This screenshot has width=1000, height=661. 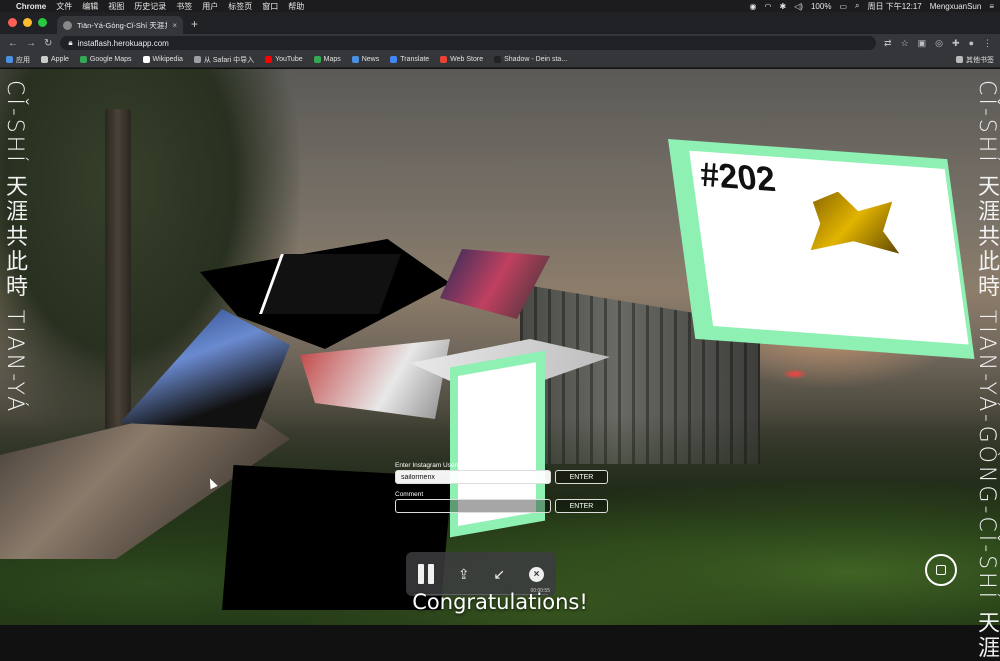 What do you see at coordinates (737, 177) in the screenshot?
I see `poster-hashtag: #202` at bounding box center [737, 177].